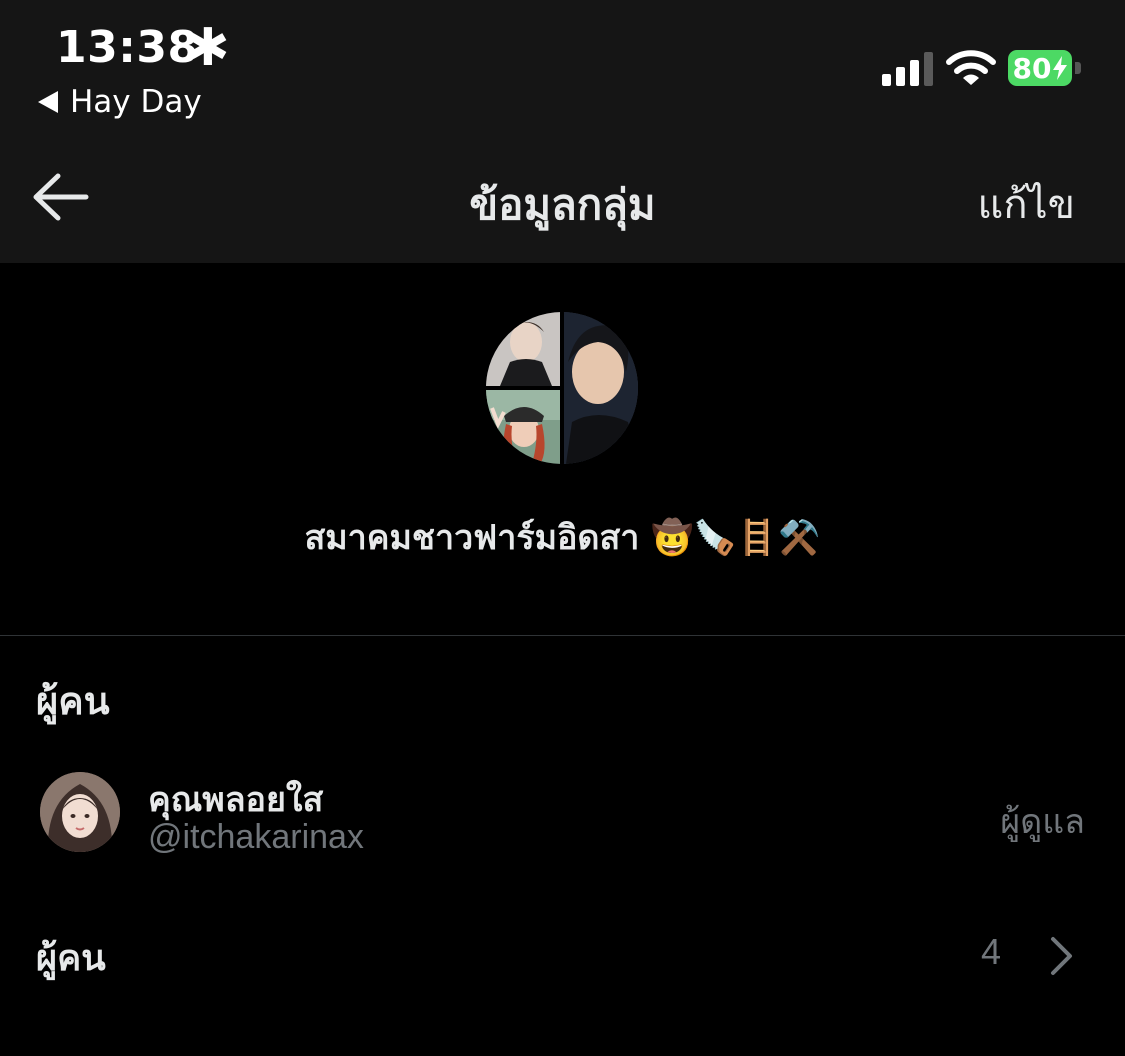 This screenshot has width=1125, height=1056. Describe the element at coordinates (562, 538) in the screenshot. I see `group-name: สมาคมชาวฟาร์มอิดสา 🤠🪚🪜⚒️` at that location.